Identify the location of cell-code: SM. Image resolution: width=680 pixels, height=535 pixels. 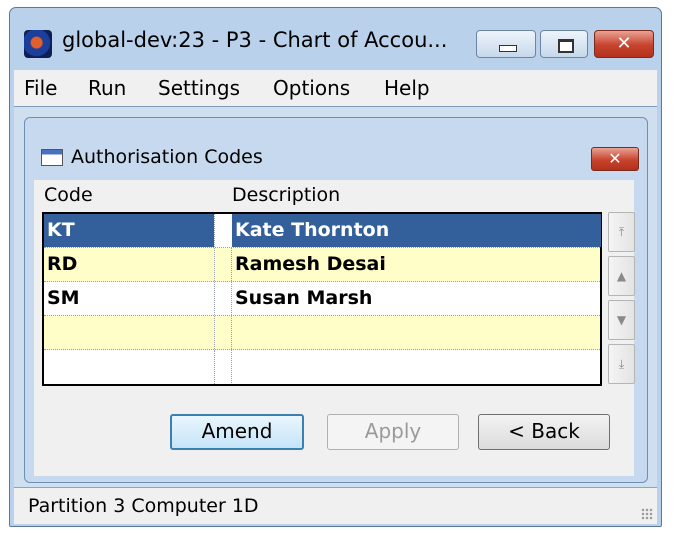
(63, 298).